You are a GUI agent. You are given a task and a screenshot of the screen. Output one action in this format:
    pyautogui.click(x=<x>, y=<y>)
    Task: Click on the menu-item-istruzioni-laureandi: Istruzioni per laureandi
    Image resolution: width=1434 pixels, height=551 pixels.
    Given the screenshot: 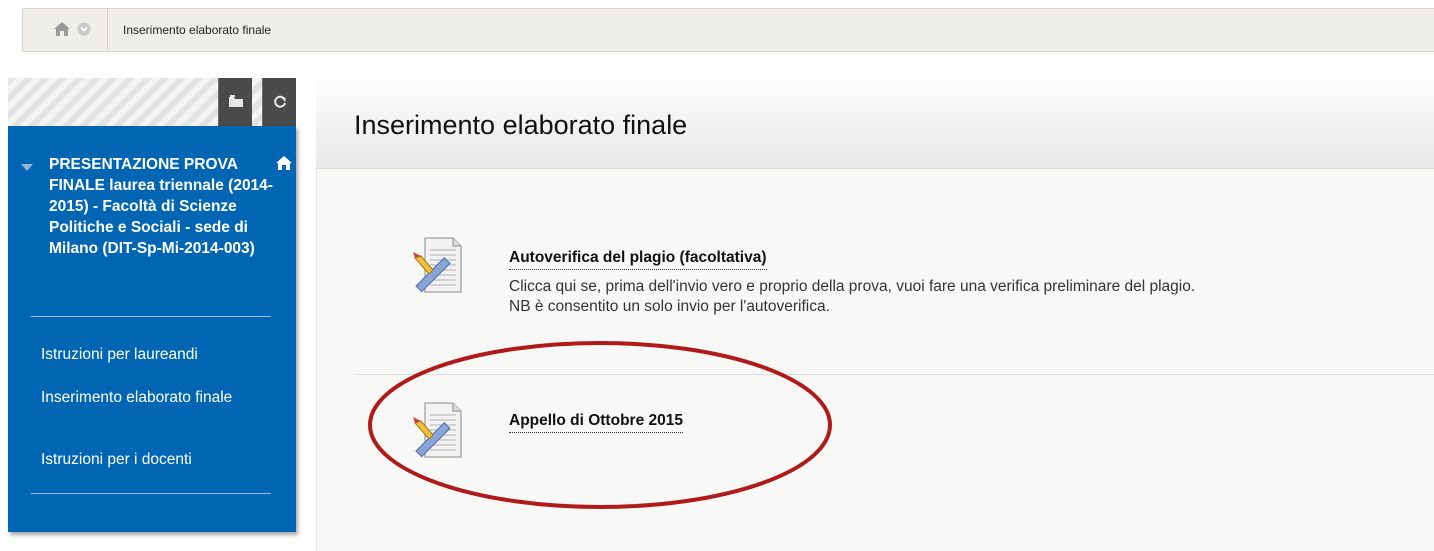 What is the action you would take?
    pyautogui.click(x=151, y=354)
    